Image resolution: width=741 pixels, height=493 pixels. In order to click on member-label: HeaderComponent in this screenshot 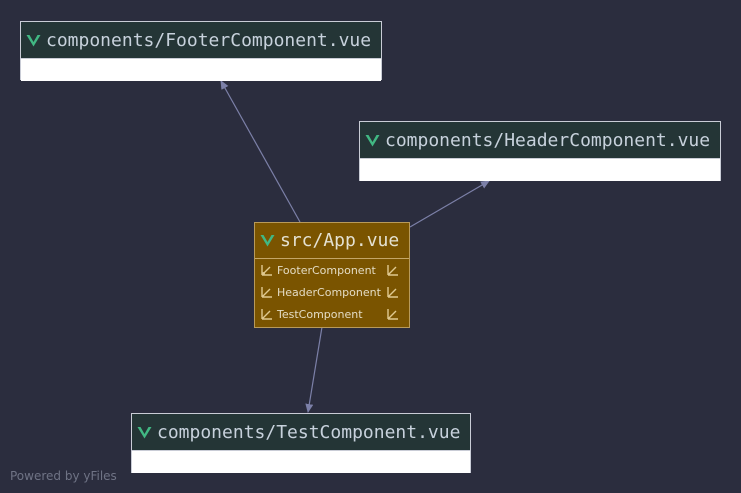, I will do `click(329, 292)`.